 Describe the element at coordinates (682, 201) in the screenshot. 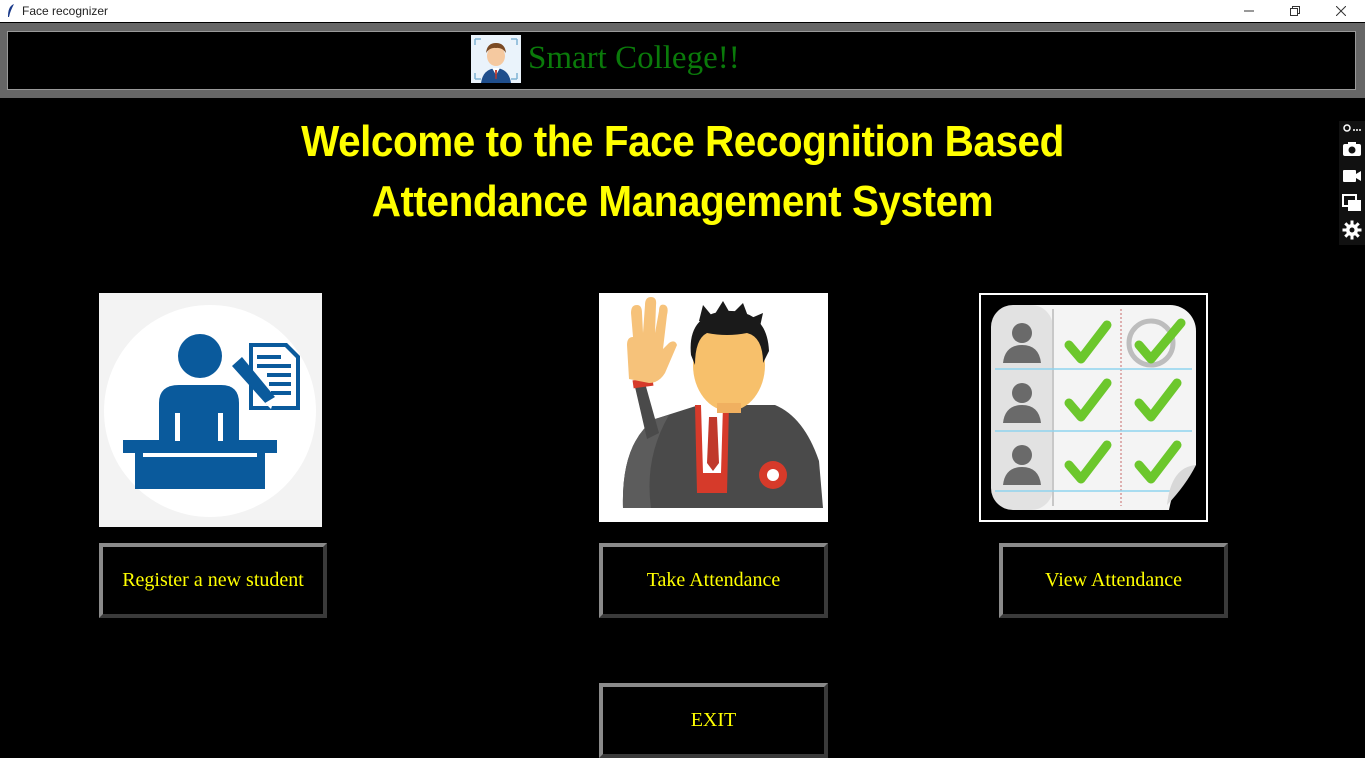

I see `headline-line-2: Attendance Management System` at that location.